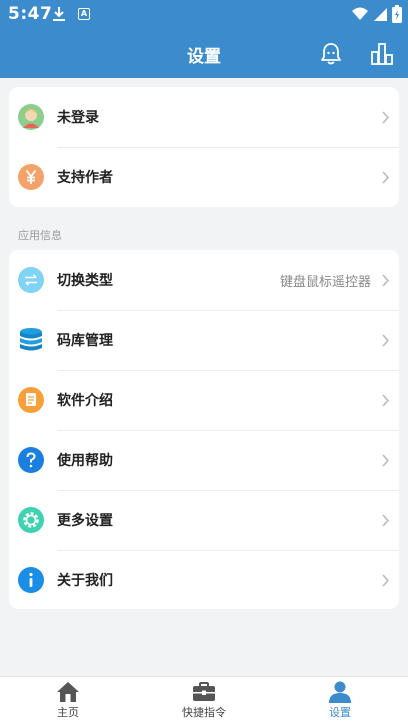 Image resolution: width=408 pixels, height=727 pixels. I want to click on help-icon, so click(31, 460).